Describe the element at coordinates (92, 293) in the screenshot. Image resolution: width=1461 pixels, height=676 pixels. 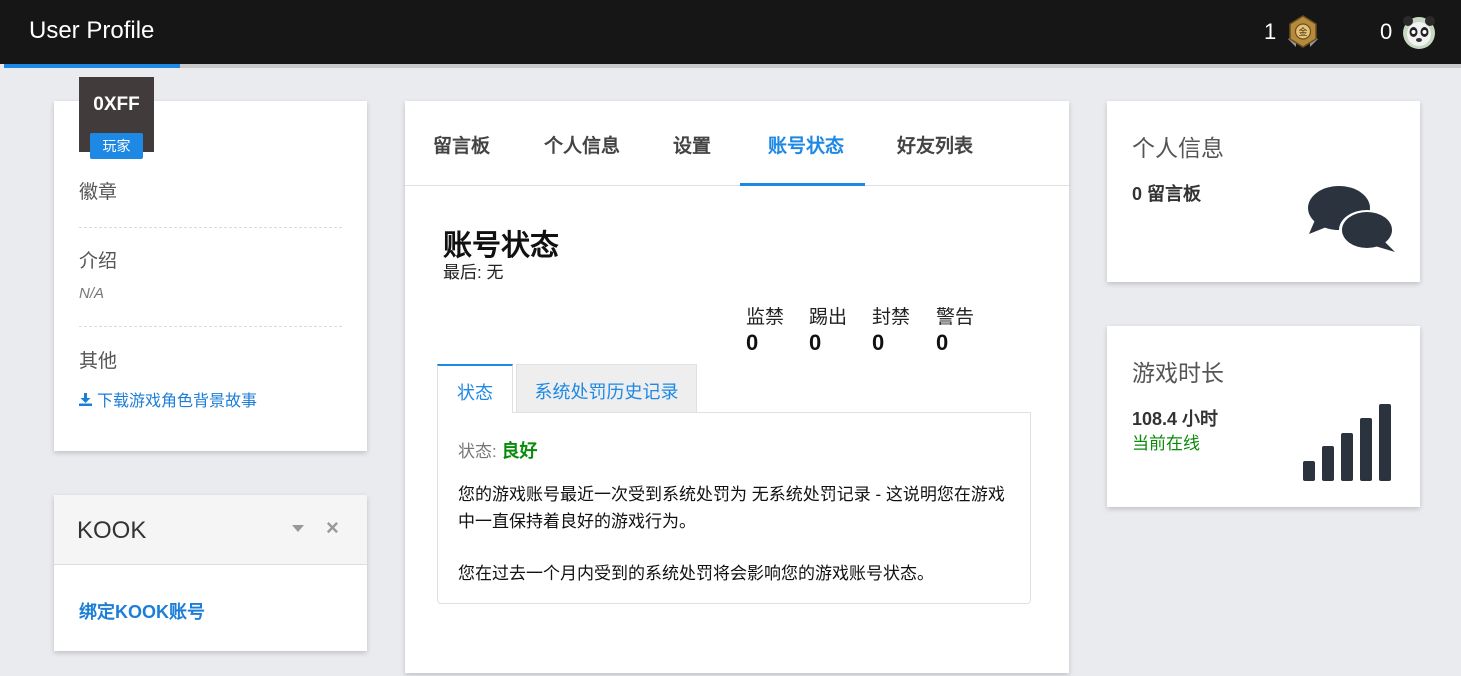
I see `intro-value: N/A` at that location.